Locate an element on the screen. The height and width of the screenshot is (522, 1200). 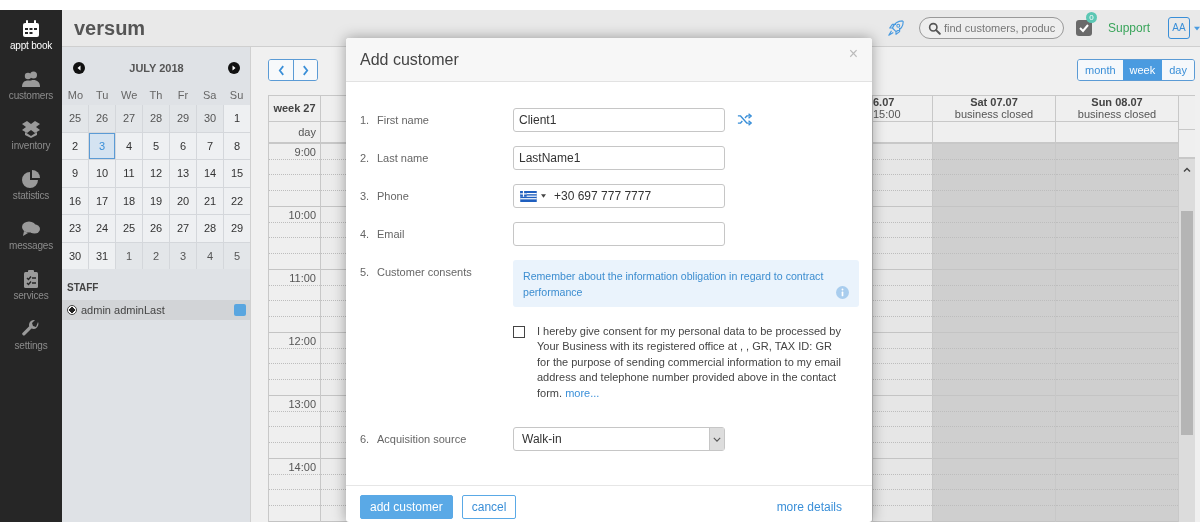
column-note: business closed is located at coordinates (1117, 114).